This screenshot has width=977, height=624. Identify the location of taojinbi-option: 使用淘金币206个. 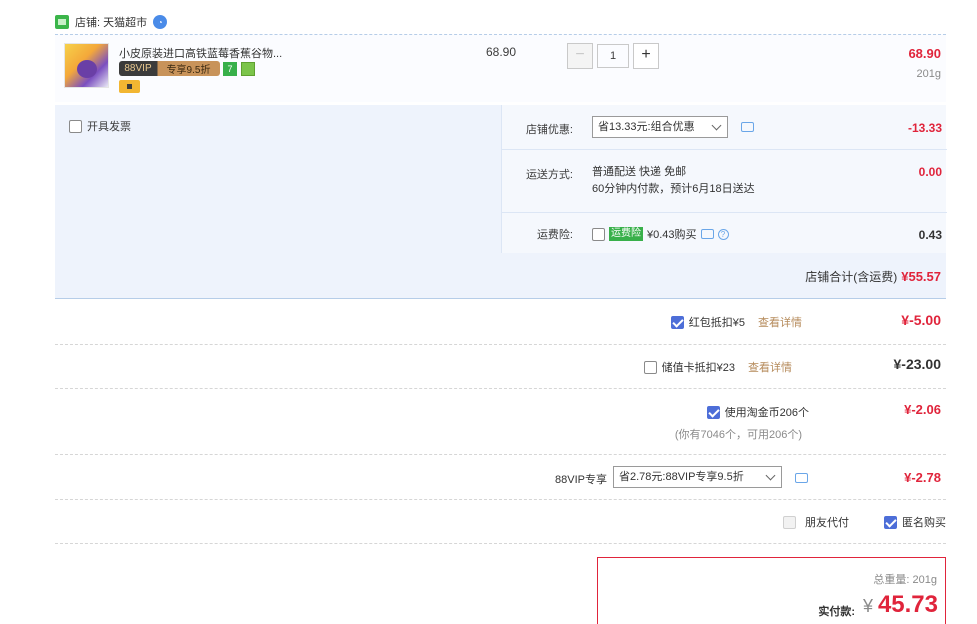
(757, 412).